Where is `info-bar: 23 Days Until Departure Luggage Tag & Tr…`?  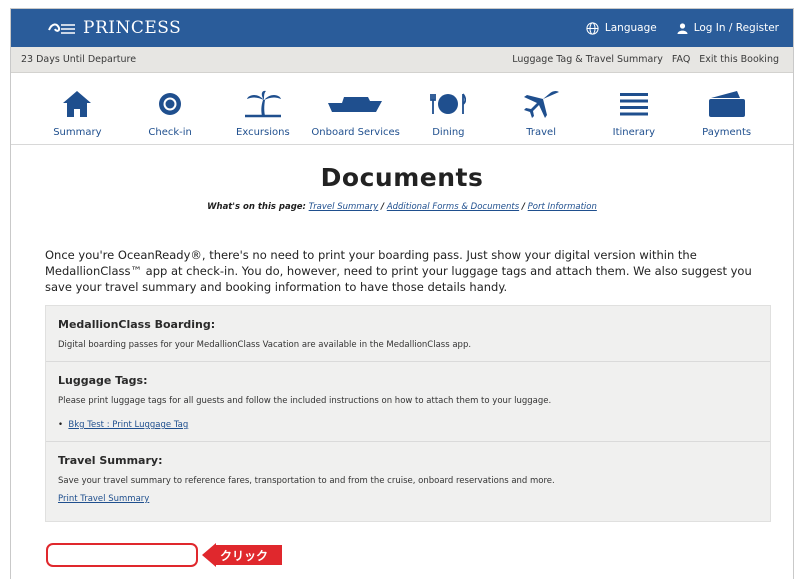
info-bar: 23 Days Until Departure Luggage Tag & Tr… is located at coordinates (402, 60).